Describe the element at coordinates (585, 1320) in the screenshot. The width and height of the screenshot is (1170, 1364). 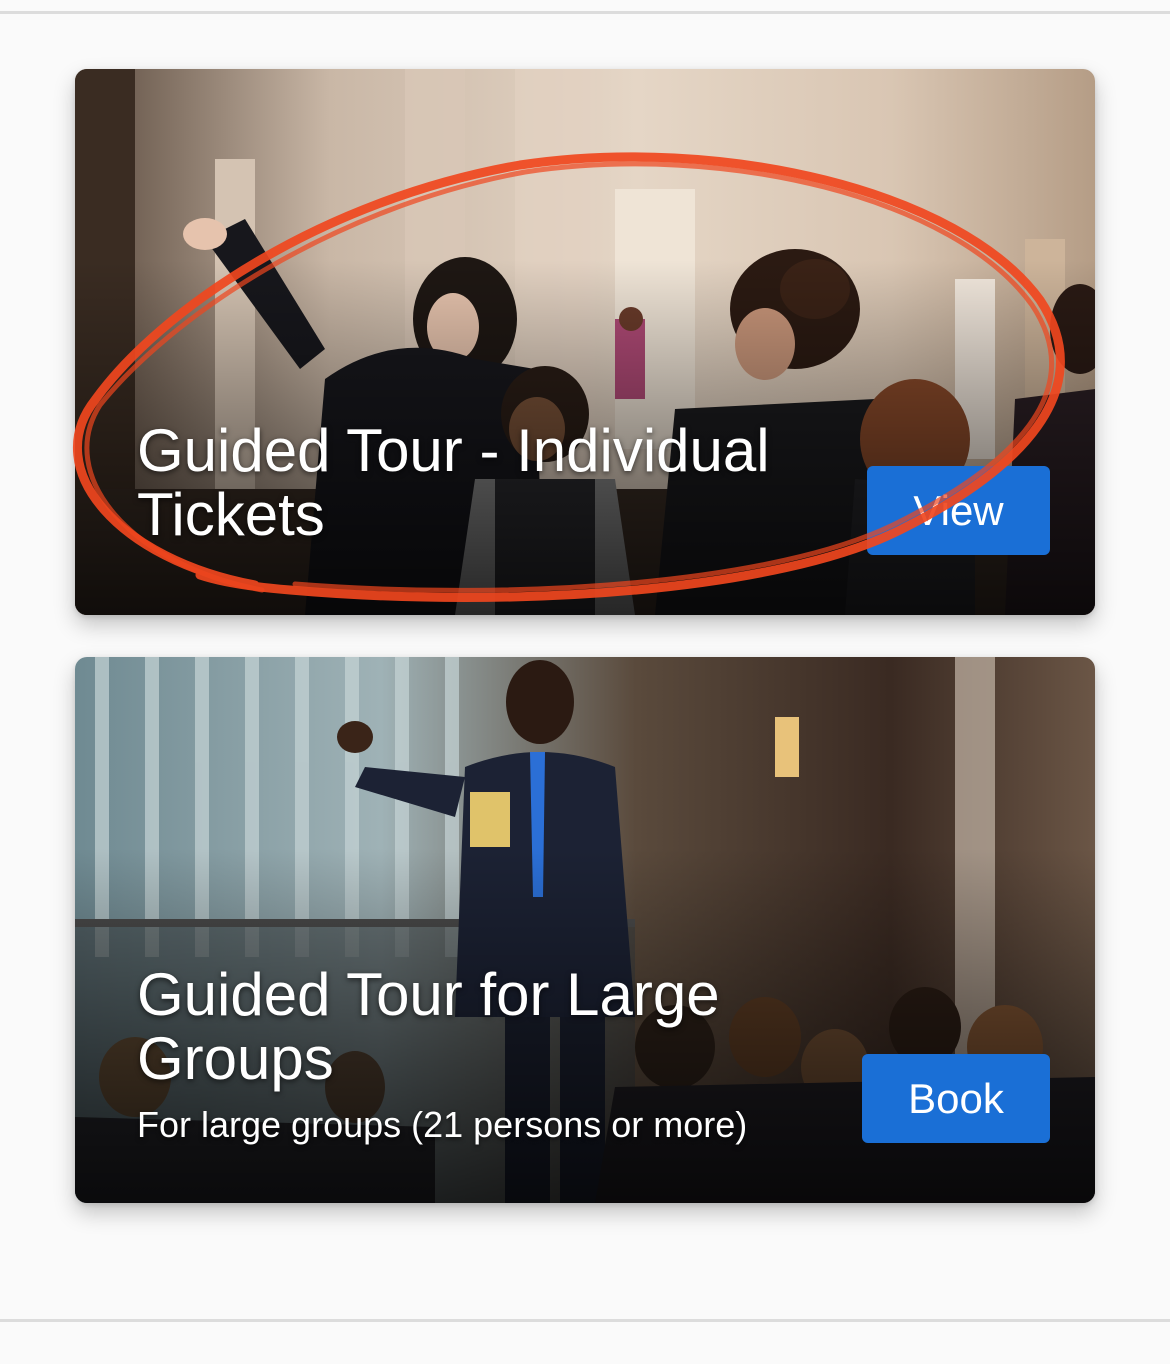
I see `bottom-divider` at that location.